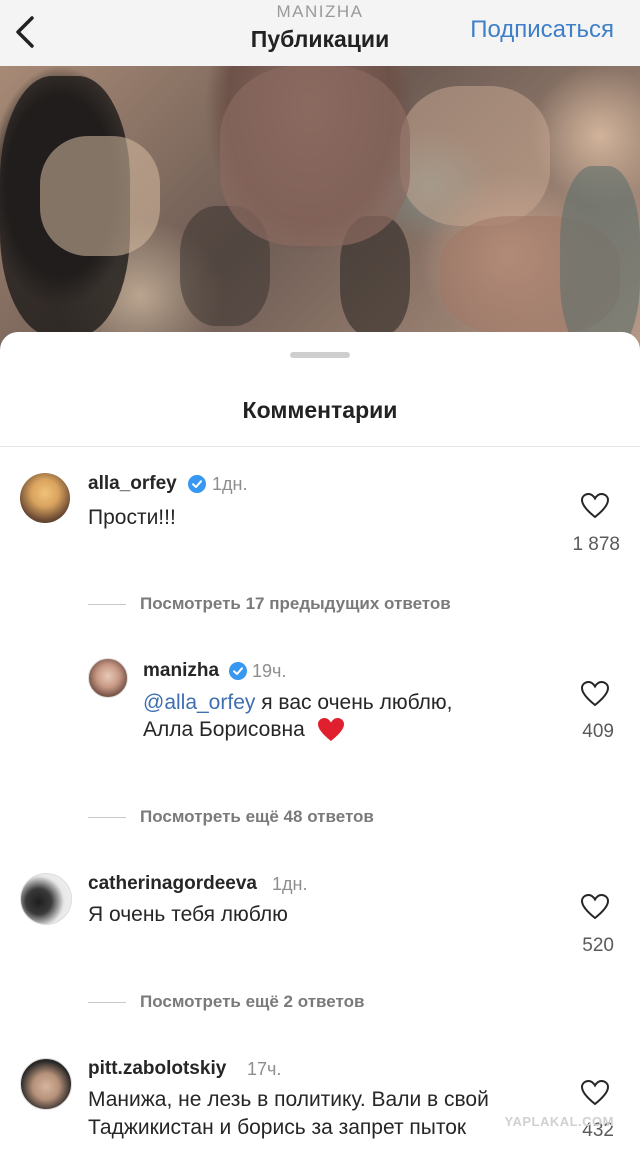 This screenshot has height=1153, width=640. I want to click on comment-username: alla_orfey, so click(132, 484).